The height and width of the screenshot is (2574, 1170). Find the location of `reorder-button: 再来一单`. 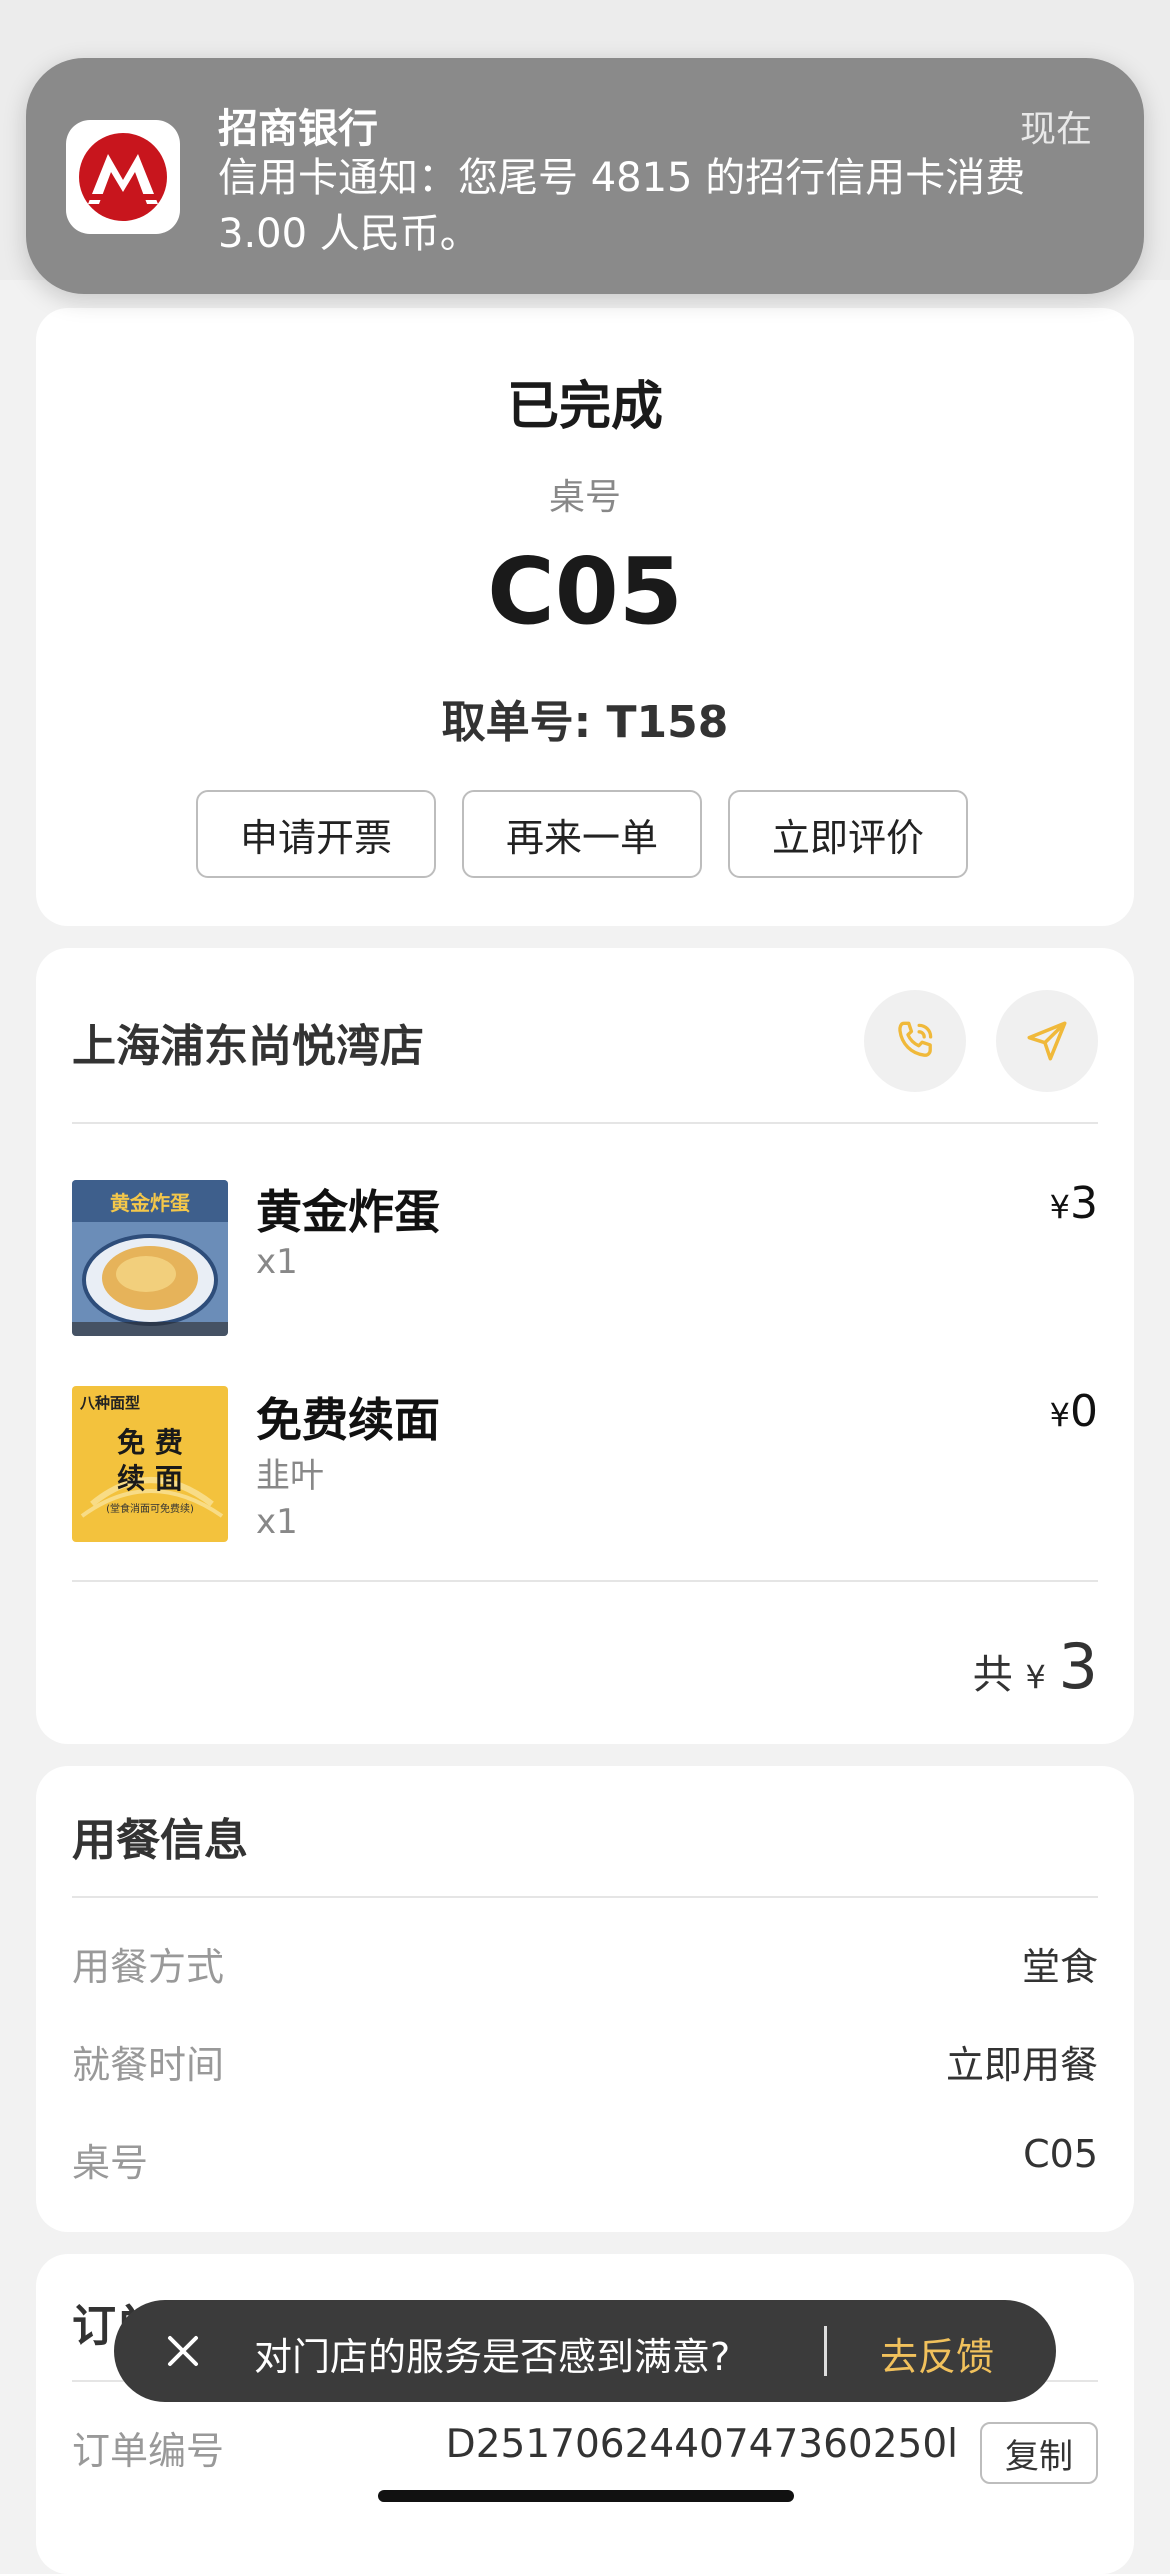

reorder-button: 再来一单 is located at coordinates (582, 834).